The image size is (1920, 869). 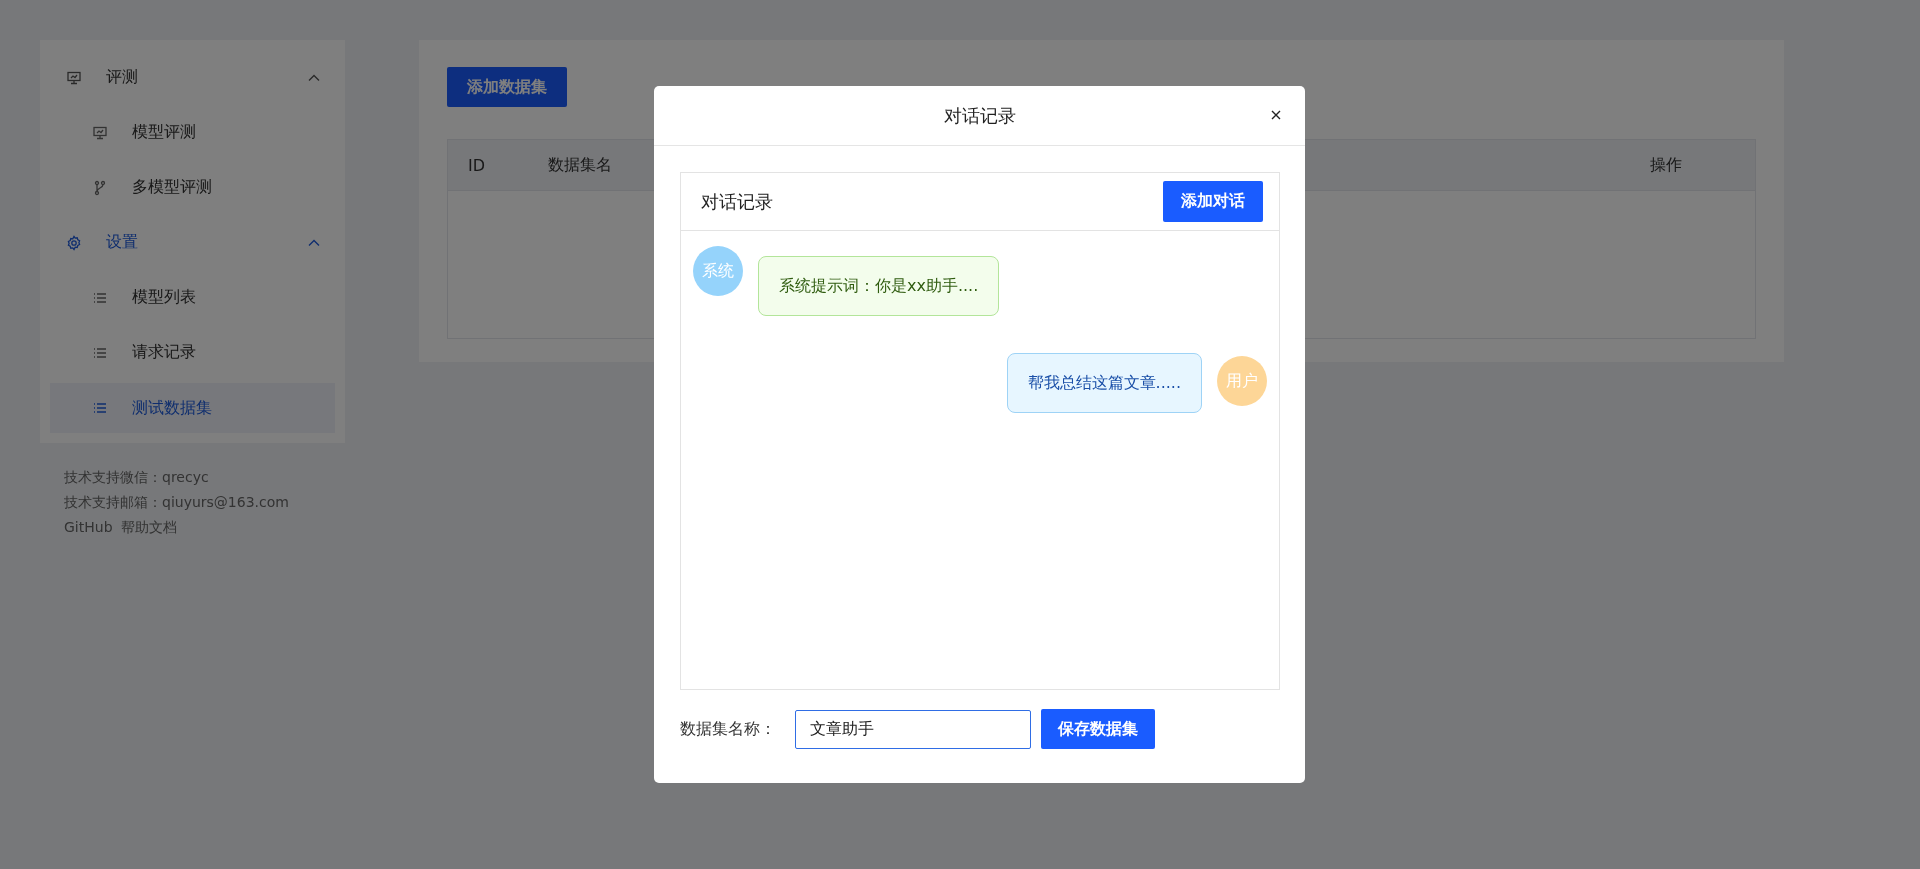 I want to click on footer-link: 帮助文档, so click(x=148, y=527).